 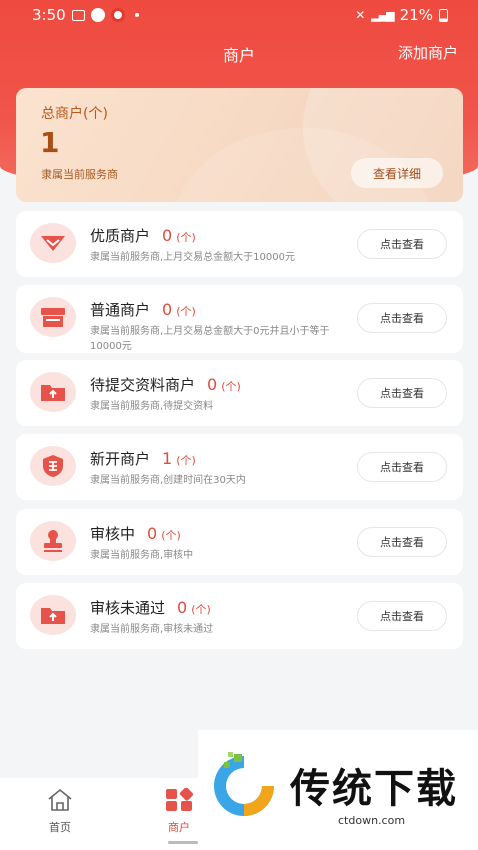 I want to click on category-count: 1, so click(x=167, y=458).